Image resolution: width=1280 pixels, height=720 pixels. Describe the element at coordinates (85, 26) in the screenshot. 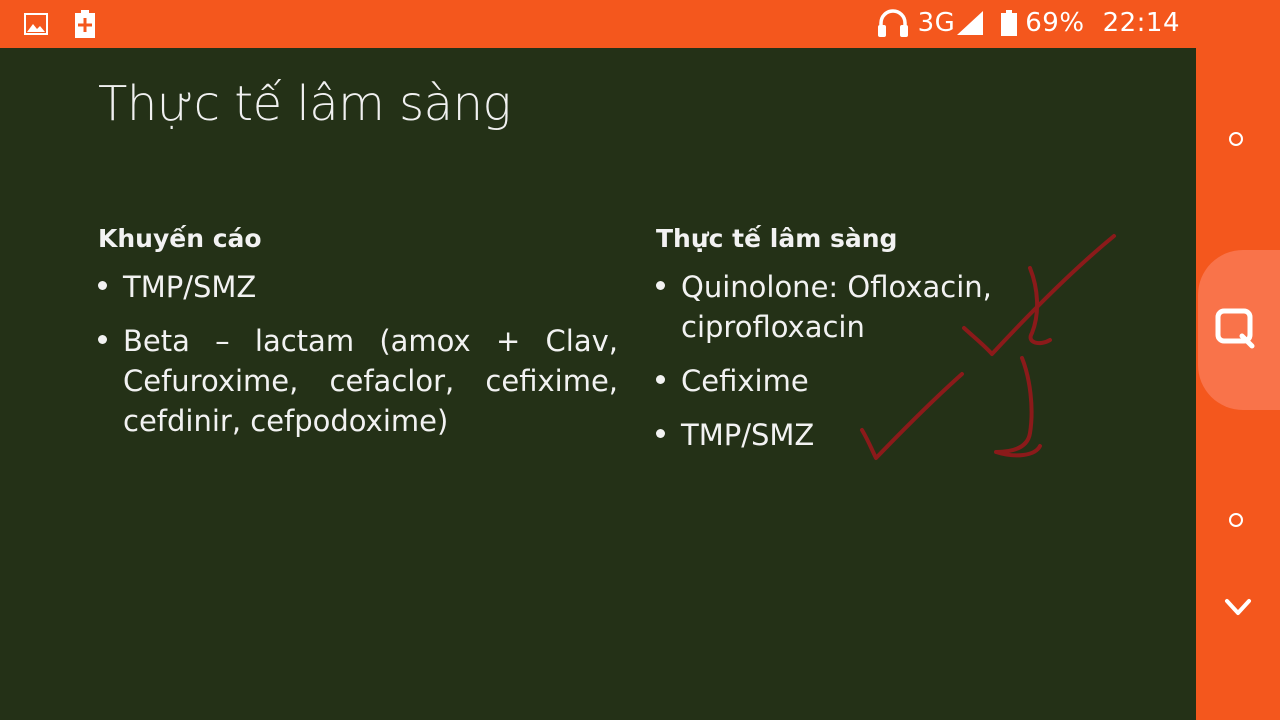

I see `battery-saver-icon` at that location.